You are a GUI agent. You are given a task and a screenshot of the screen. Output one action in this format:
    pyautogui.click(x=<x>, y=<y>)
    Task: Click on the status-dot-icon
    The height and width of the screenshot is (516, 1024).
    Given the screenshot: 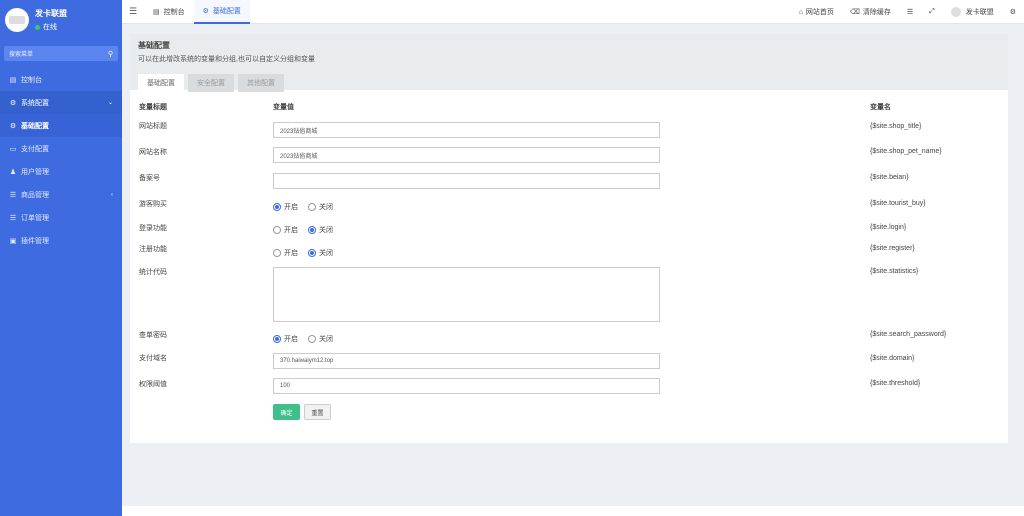 What is the action you would take?
    pyautogui.click(x=37, y=27)
    